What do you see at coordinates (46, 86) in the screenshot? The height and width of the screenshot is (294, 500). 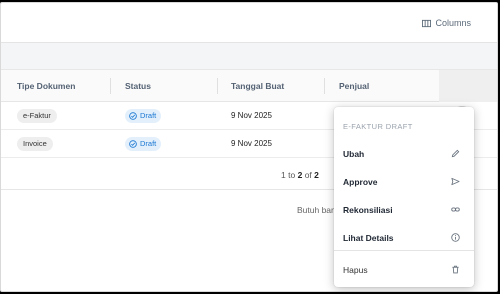 I see `header-tipe-dokumen: Tipe Dokumen` at bounding box center [46, 86].